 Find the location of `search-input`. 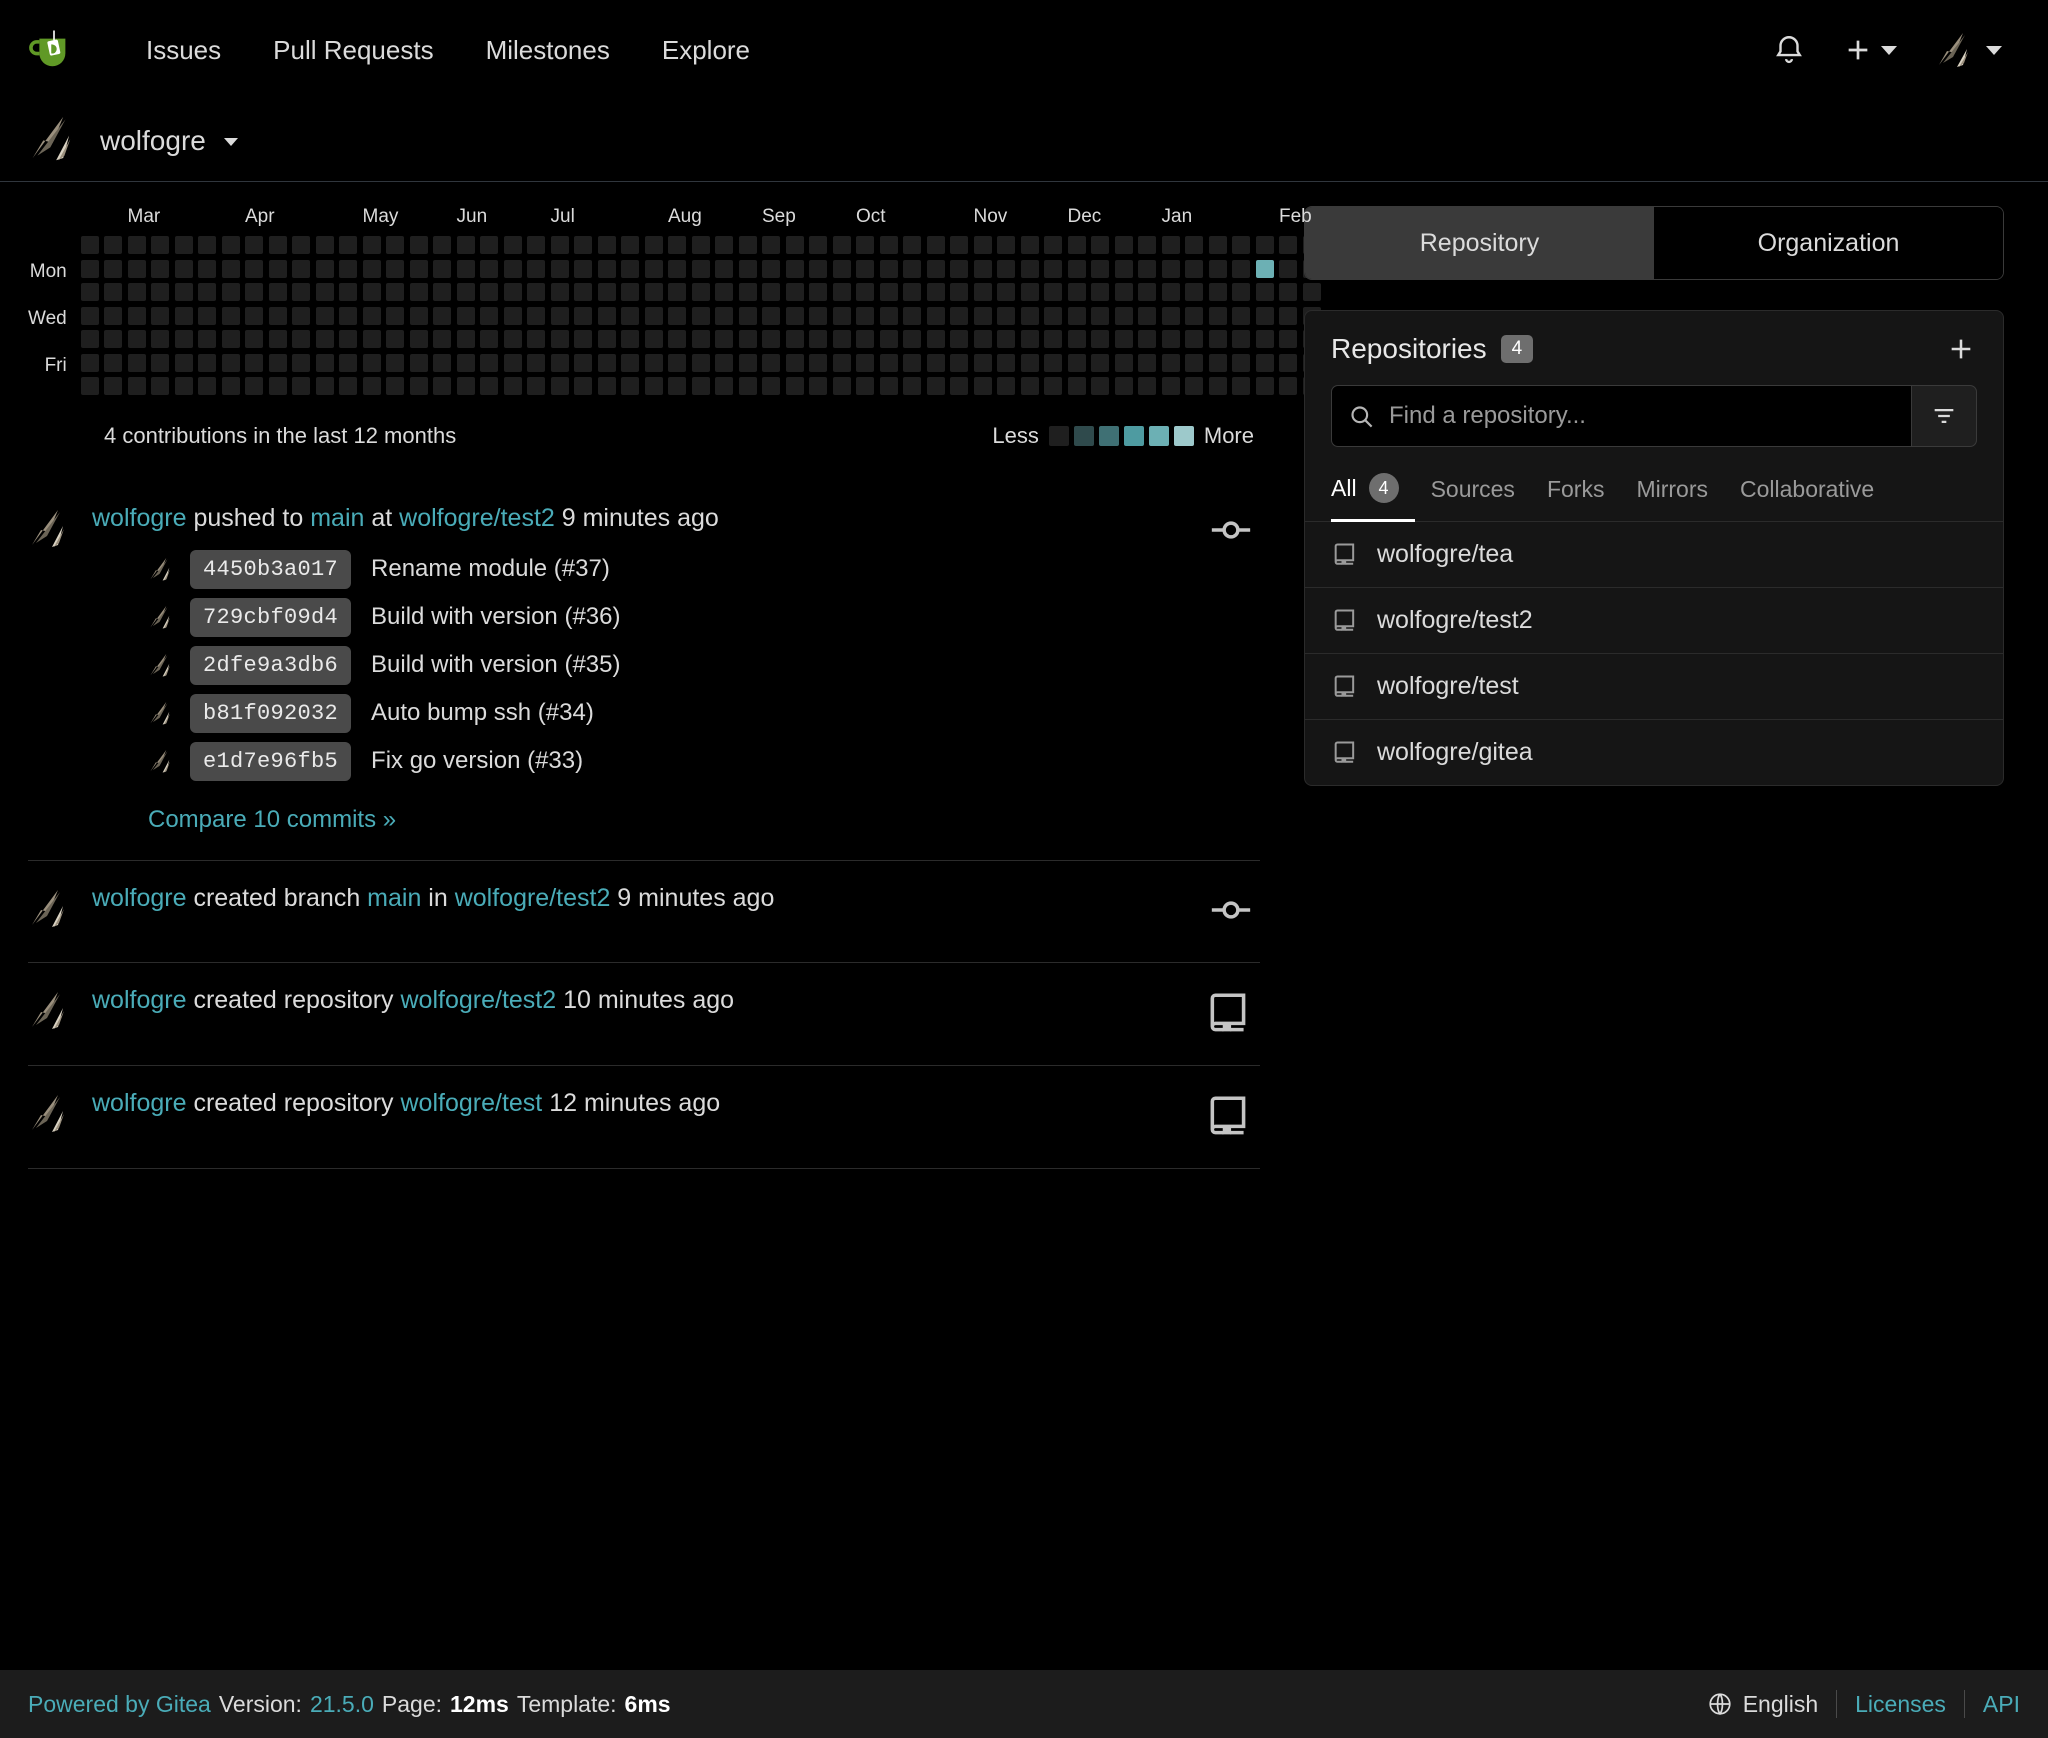

search-input is located at coordinates (1642, 416).